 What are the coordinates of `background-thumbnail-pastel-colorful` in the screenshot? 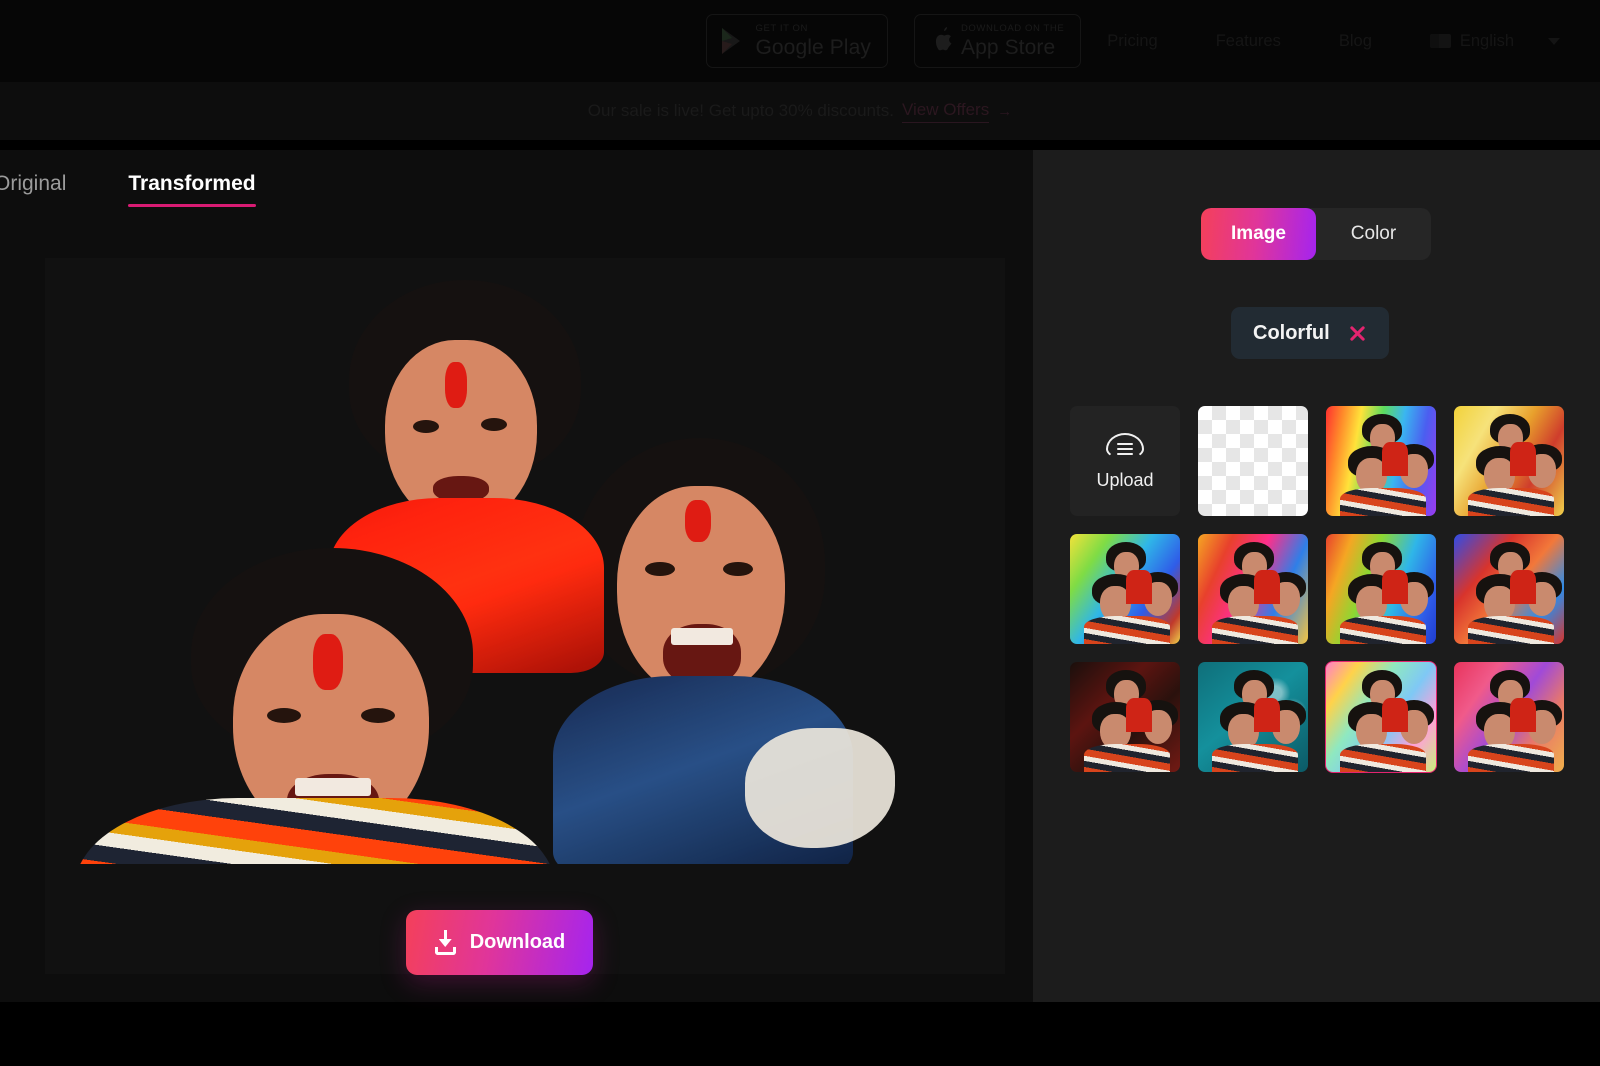 It's located at (1381, 717).